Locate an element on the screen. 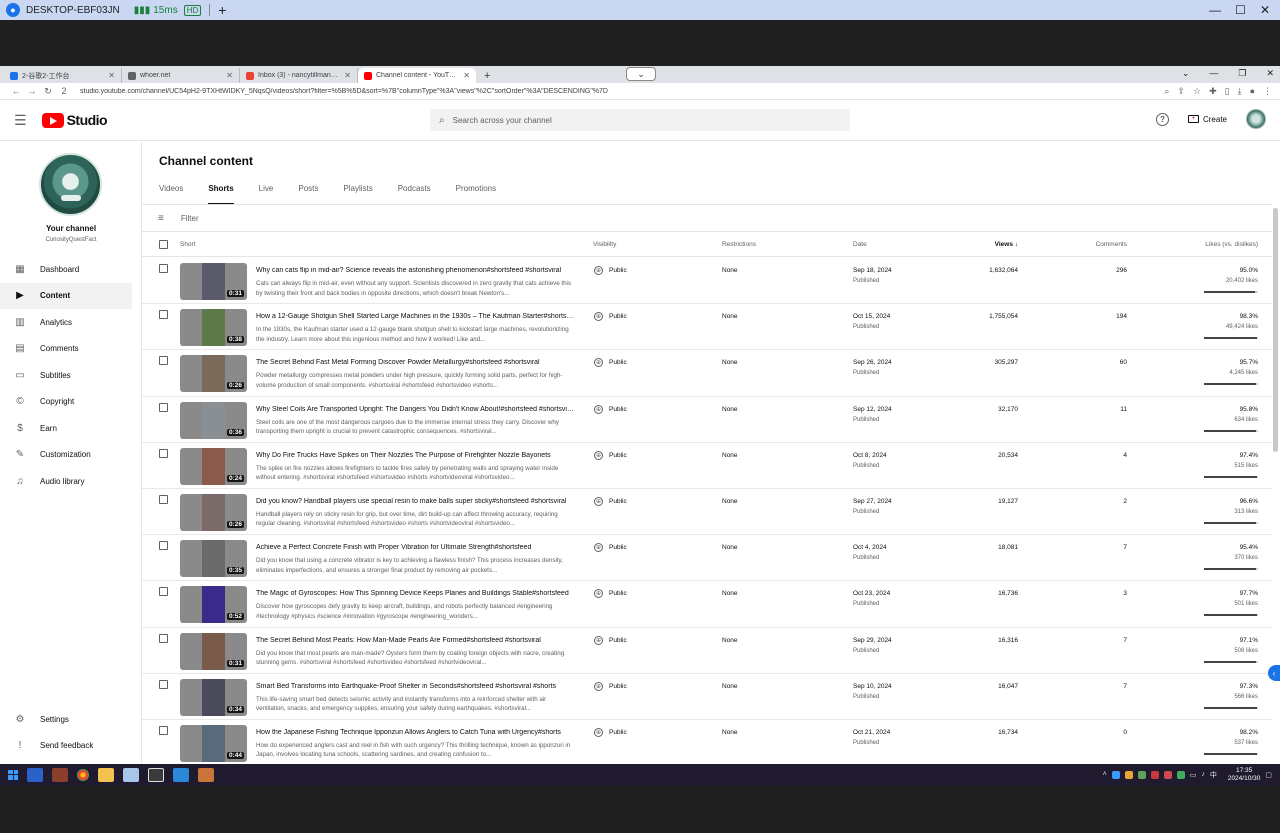 The height and width of the screenshot is (833, 1280). tab-live: Live is located at coordinates (266, 194).